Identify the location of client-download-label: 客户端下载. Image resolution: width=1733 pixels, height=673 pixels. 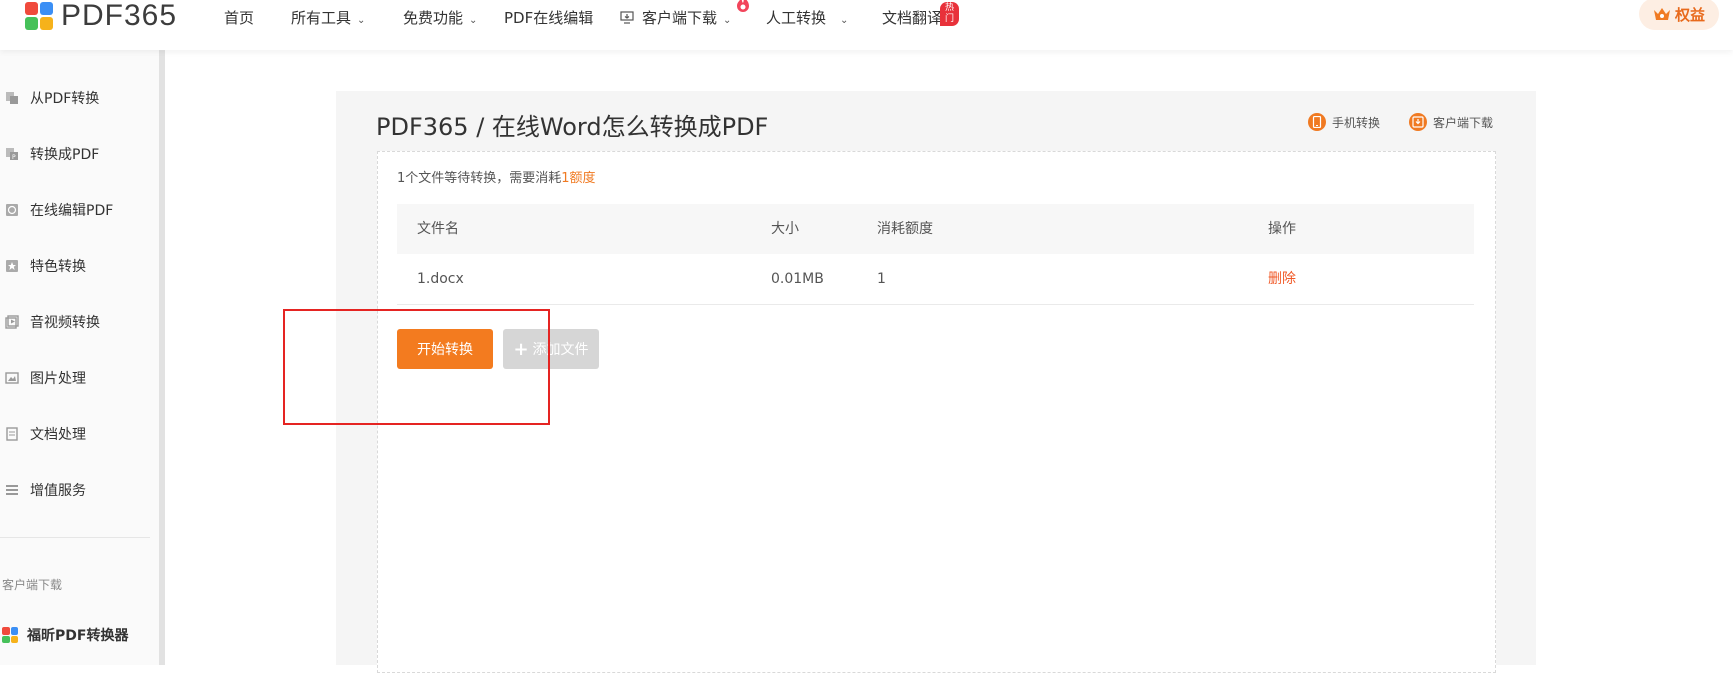
(1463, 122).